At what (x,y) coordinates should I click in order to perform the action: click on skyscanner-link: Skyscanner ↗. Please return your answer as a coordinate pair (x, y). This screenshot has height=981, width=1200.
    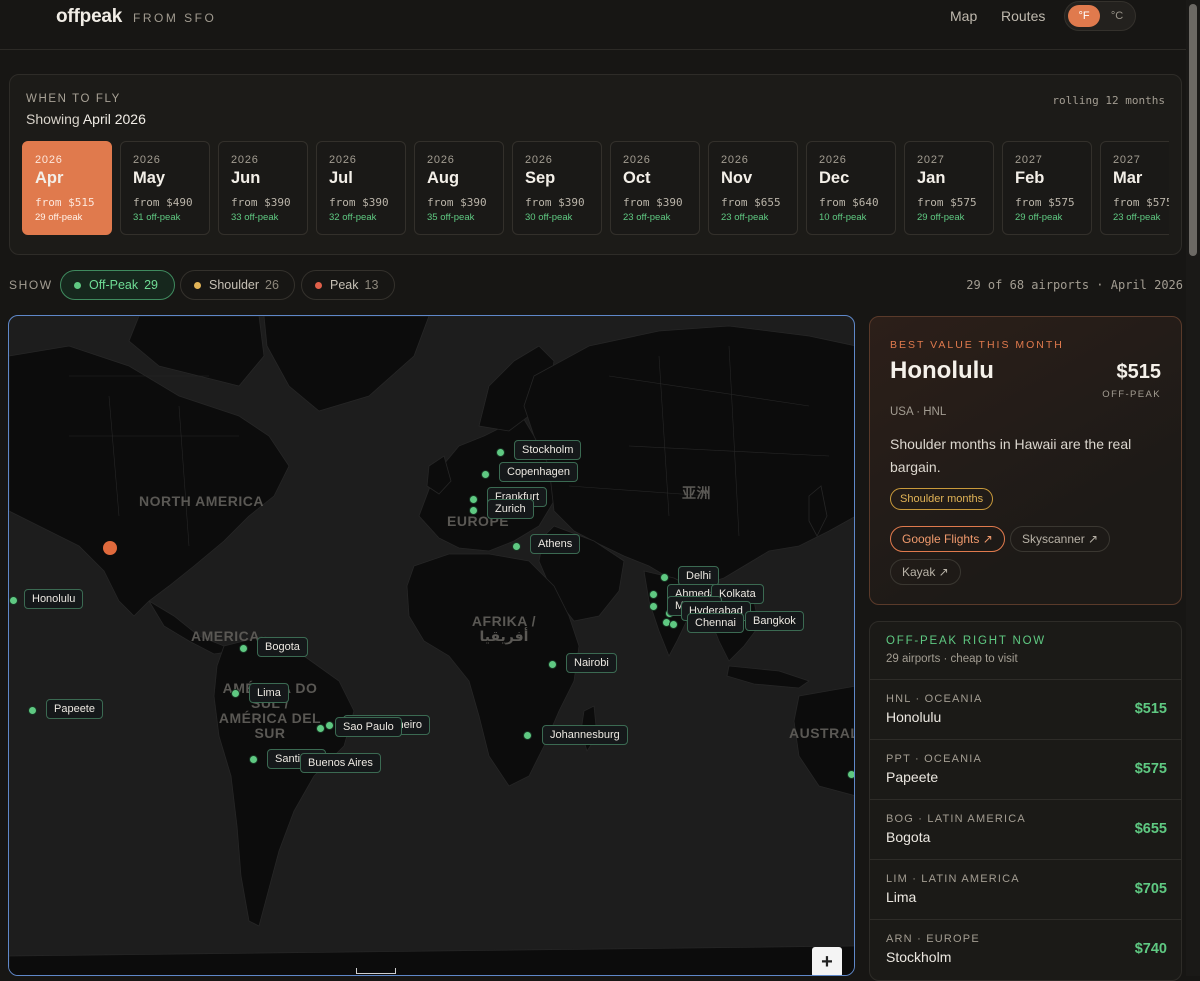
    Looking at the image, I should click on (1060, 539).